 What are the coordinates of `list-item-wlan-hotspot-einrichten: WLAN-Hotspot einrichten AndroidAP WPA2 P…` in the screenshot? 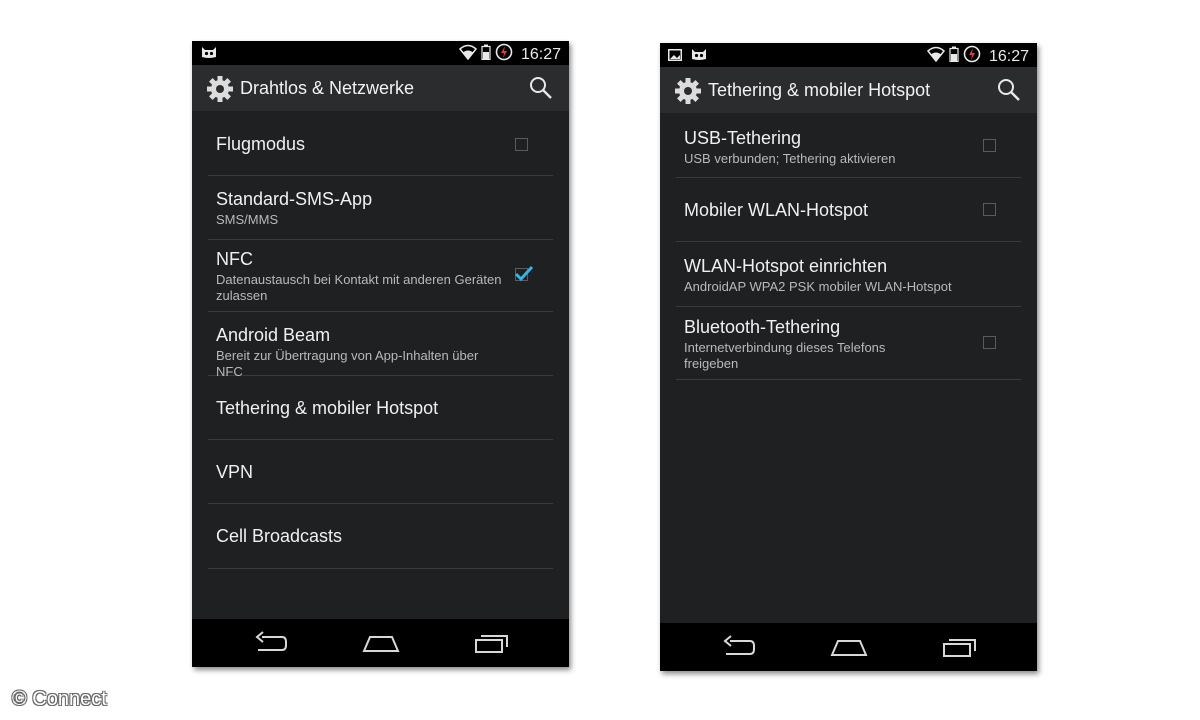 It's located at (848, 274).